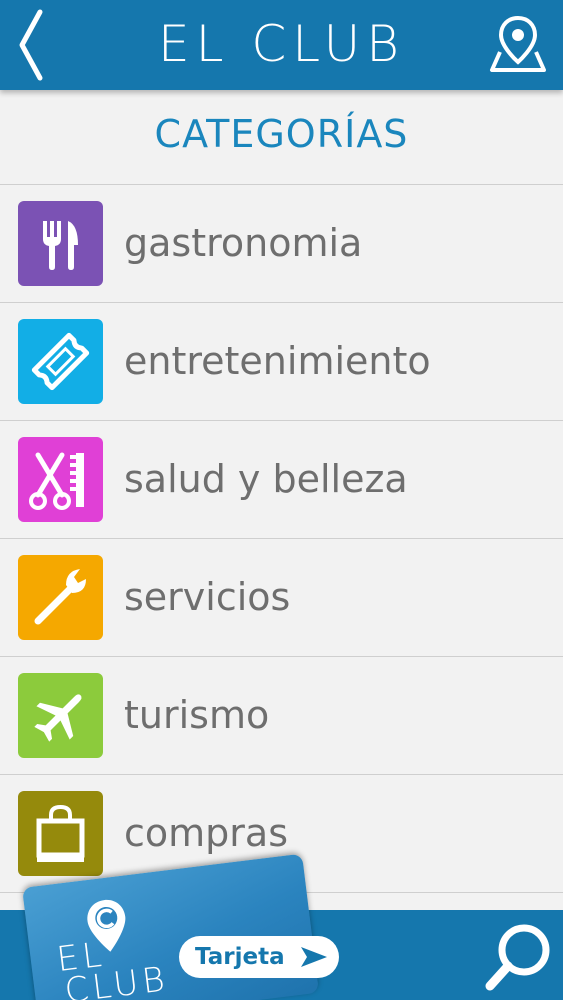 This screenshot has width=563, height=1000. I want to click on airplane-icon, so click(58, 718).